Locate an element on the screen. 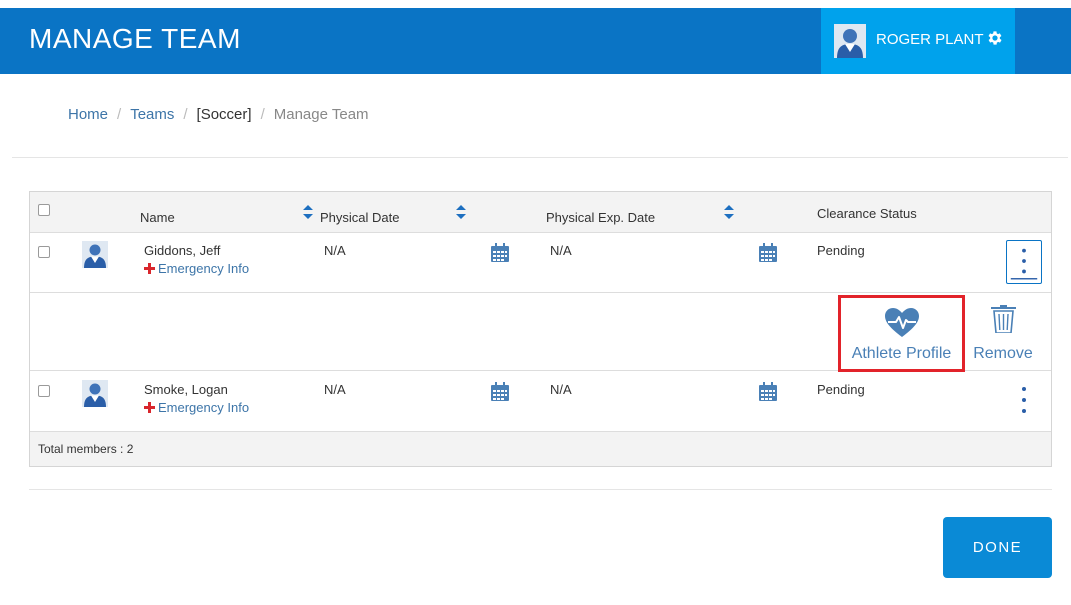 The image size is (1071, 605). remove-button: Remove is located at coordinates (1003, 331).